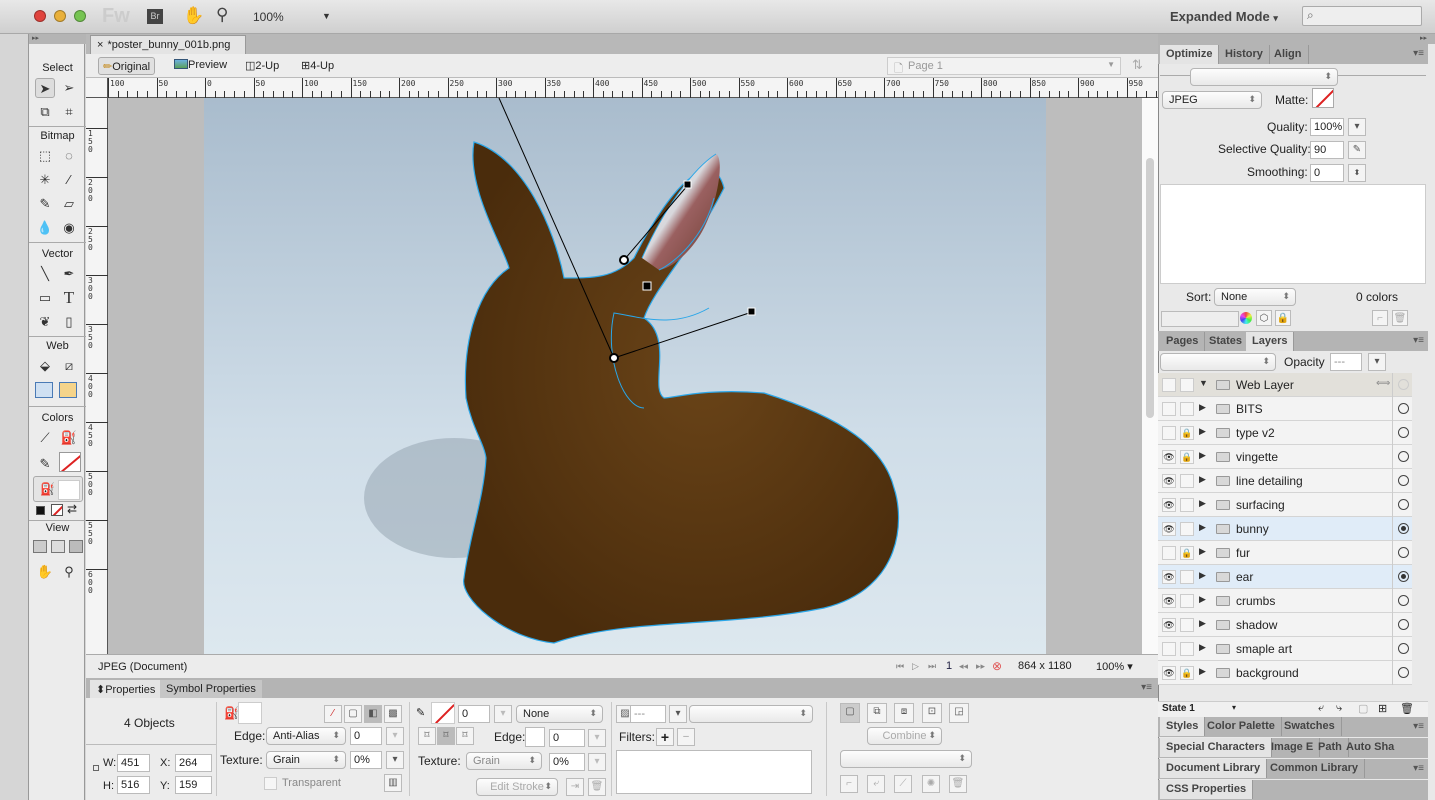  I want to click on magic-wand-tool: ✳, so click(45, 180).